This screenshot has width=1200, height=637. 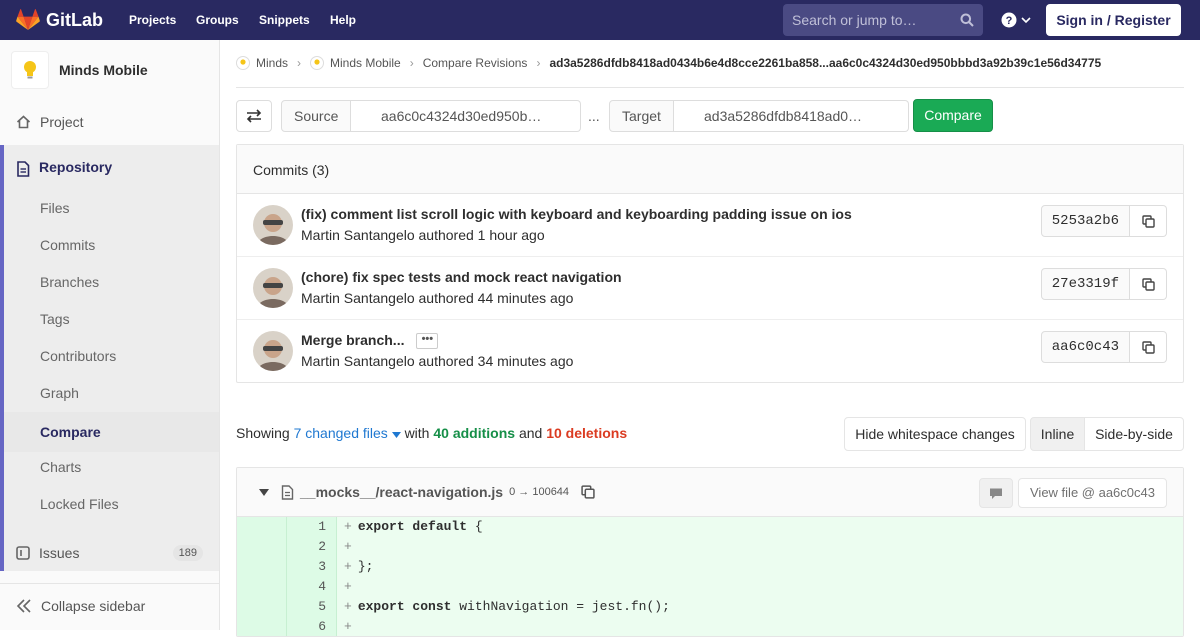 I want to click on line-content: +};, so click(x=359, y=566).